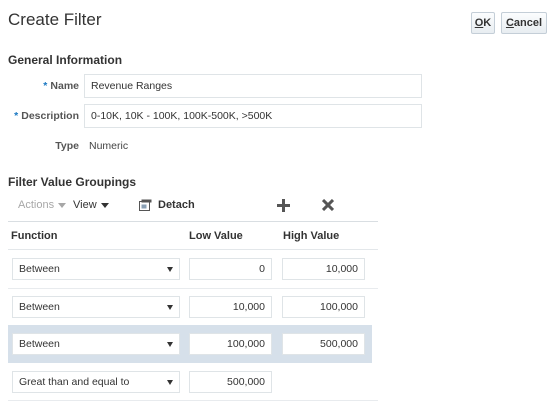 Image resolution: width=553 pixels, height=402 pixels. Describe the element at coordinates (323, 269) in the screenshot. I see `high-value-input: 10,000` at that location.